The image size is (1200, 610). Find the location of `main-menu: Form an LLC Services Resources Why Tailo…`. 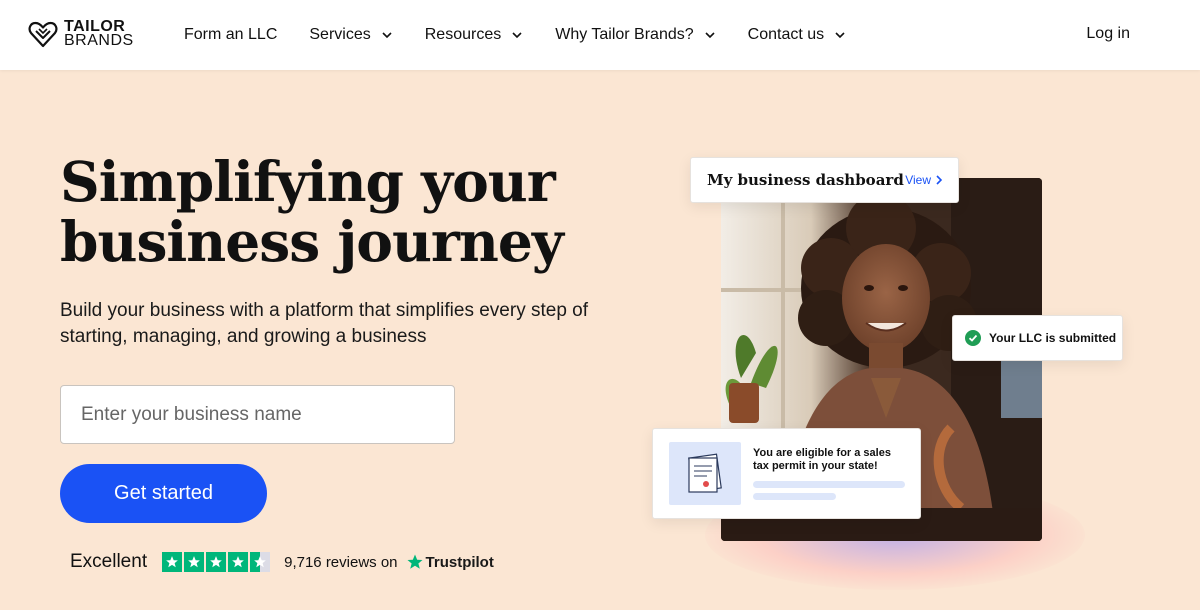

main-menu: Form an LLC Services Resources Why Tailo… is located at coordinates (531, 35).